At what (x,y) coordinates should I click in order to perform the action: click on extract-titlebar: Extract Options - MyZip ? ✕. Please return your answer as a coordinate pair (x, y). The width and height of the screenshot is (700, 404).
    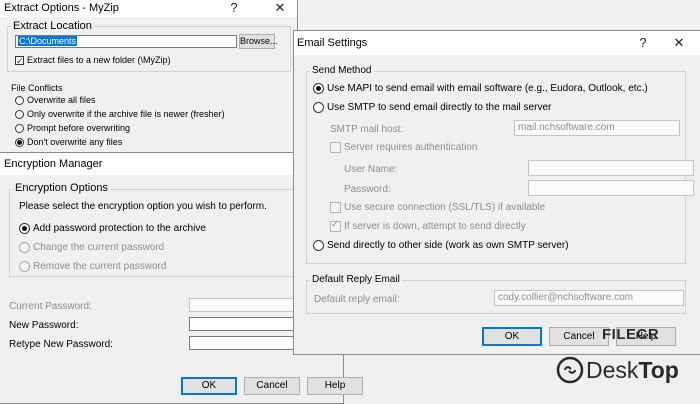
    Looking at the image, I should click on (148, 8).